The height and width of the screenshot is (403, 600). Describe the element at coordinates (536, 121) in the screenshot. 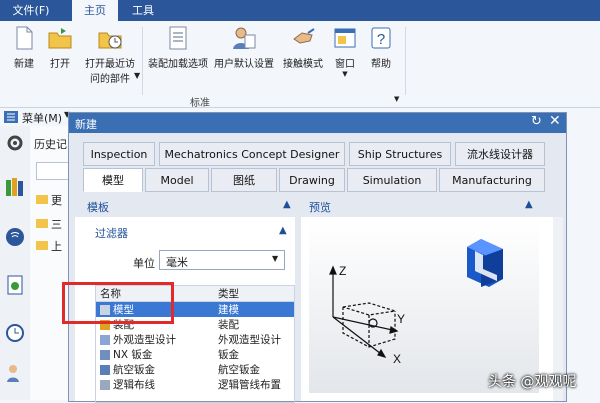

I see `reset-icon: ↻` at that location.